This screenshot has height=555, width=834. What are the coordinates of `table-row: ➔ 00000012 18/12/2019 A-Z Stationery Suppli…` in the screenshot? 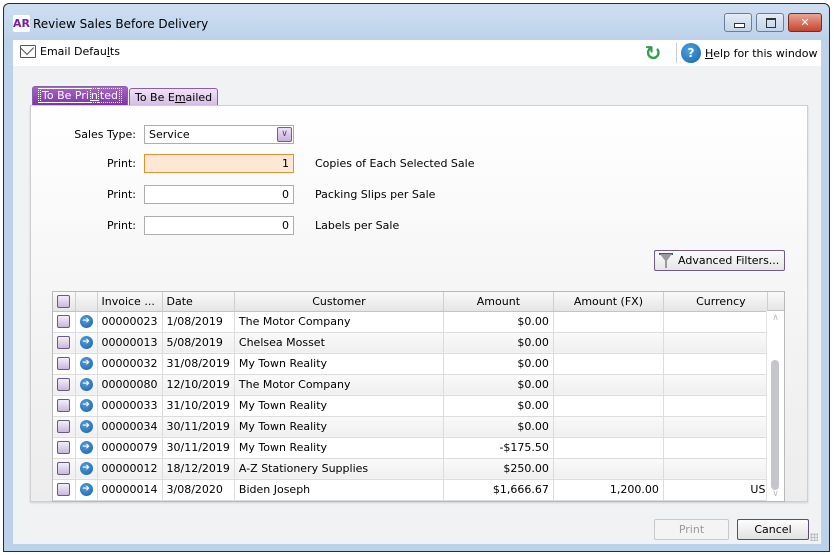 It's located at (416, 469).